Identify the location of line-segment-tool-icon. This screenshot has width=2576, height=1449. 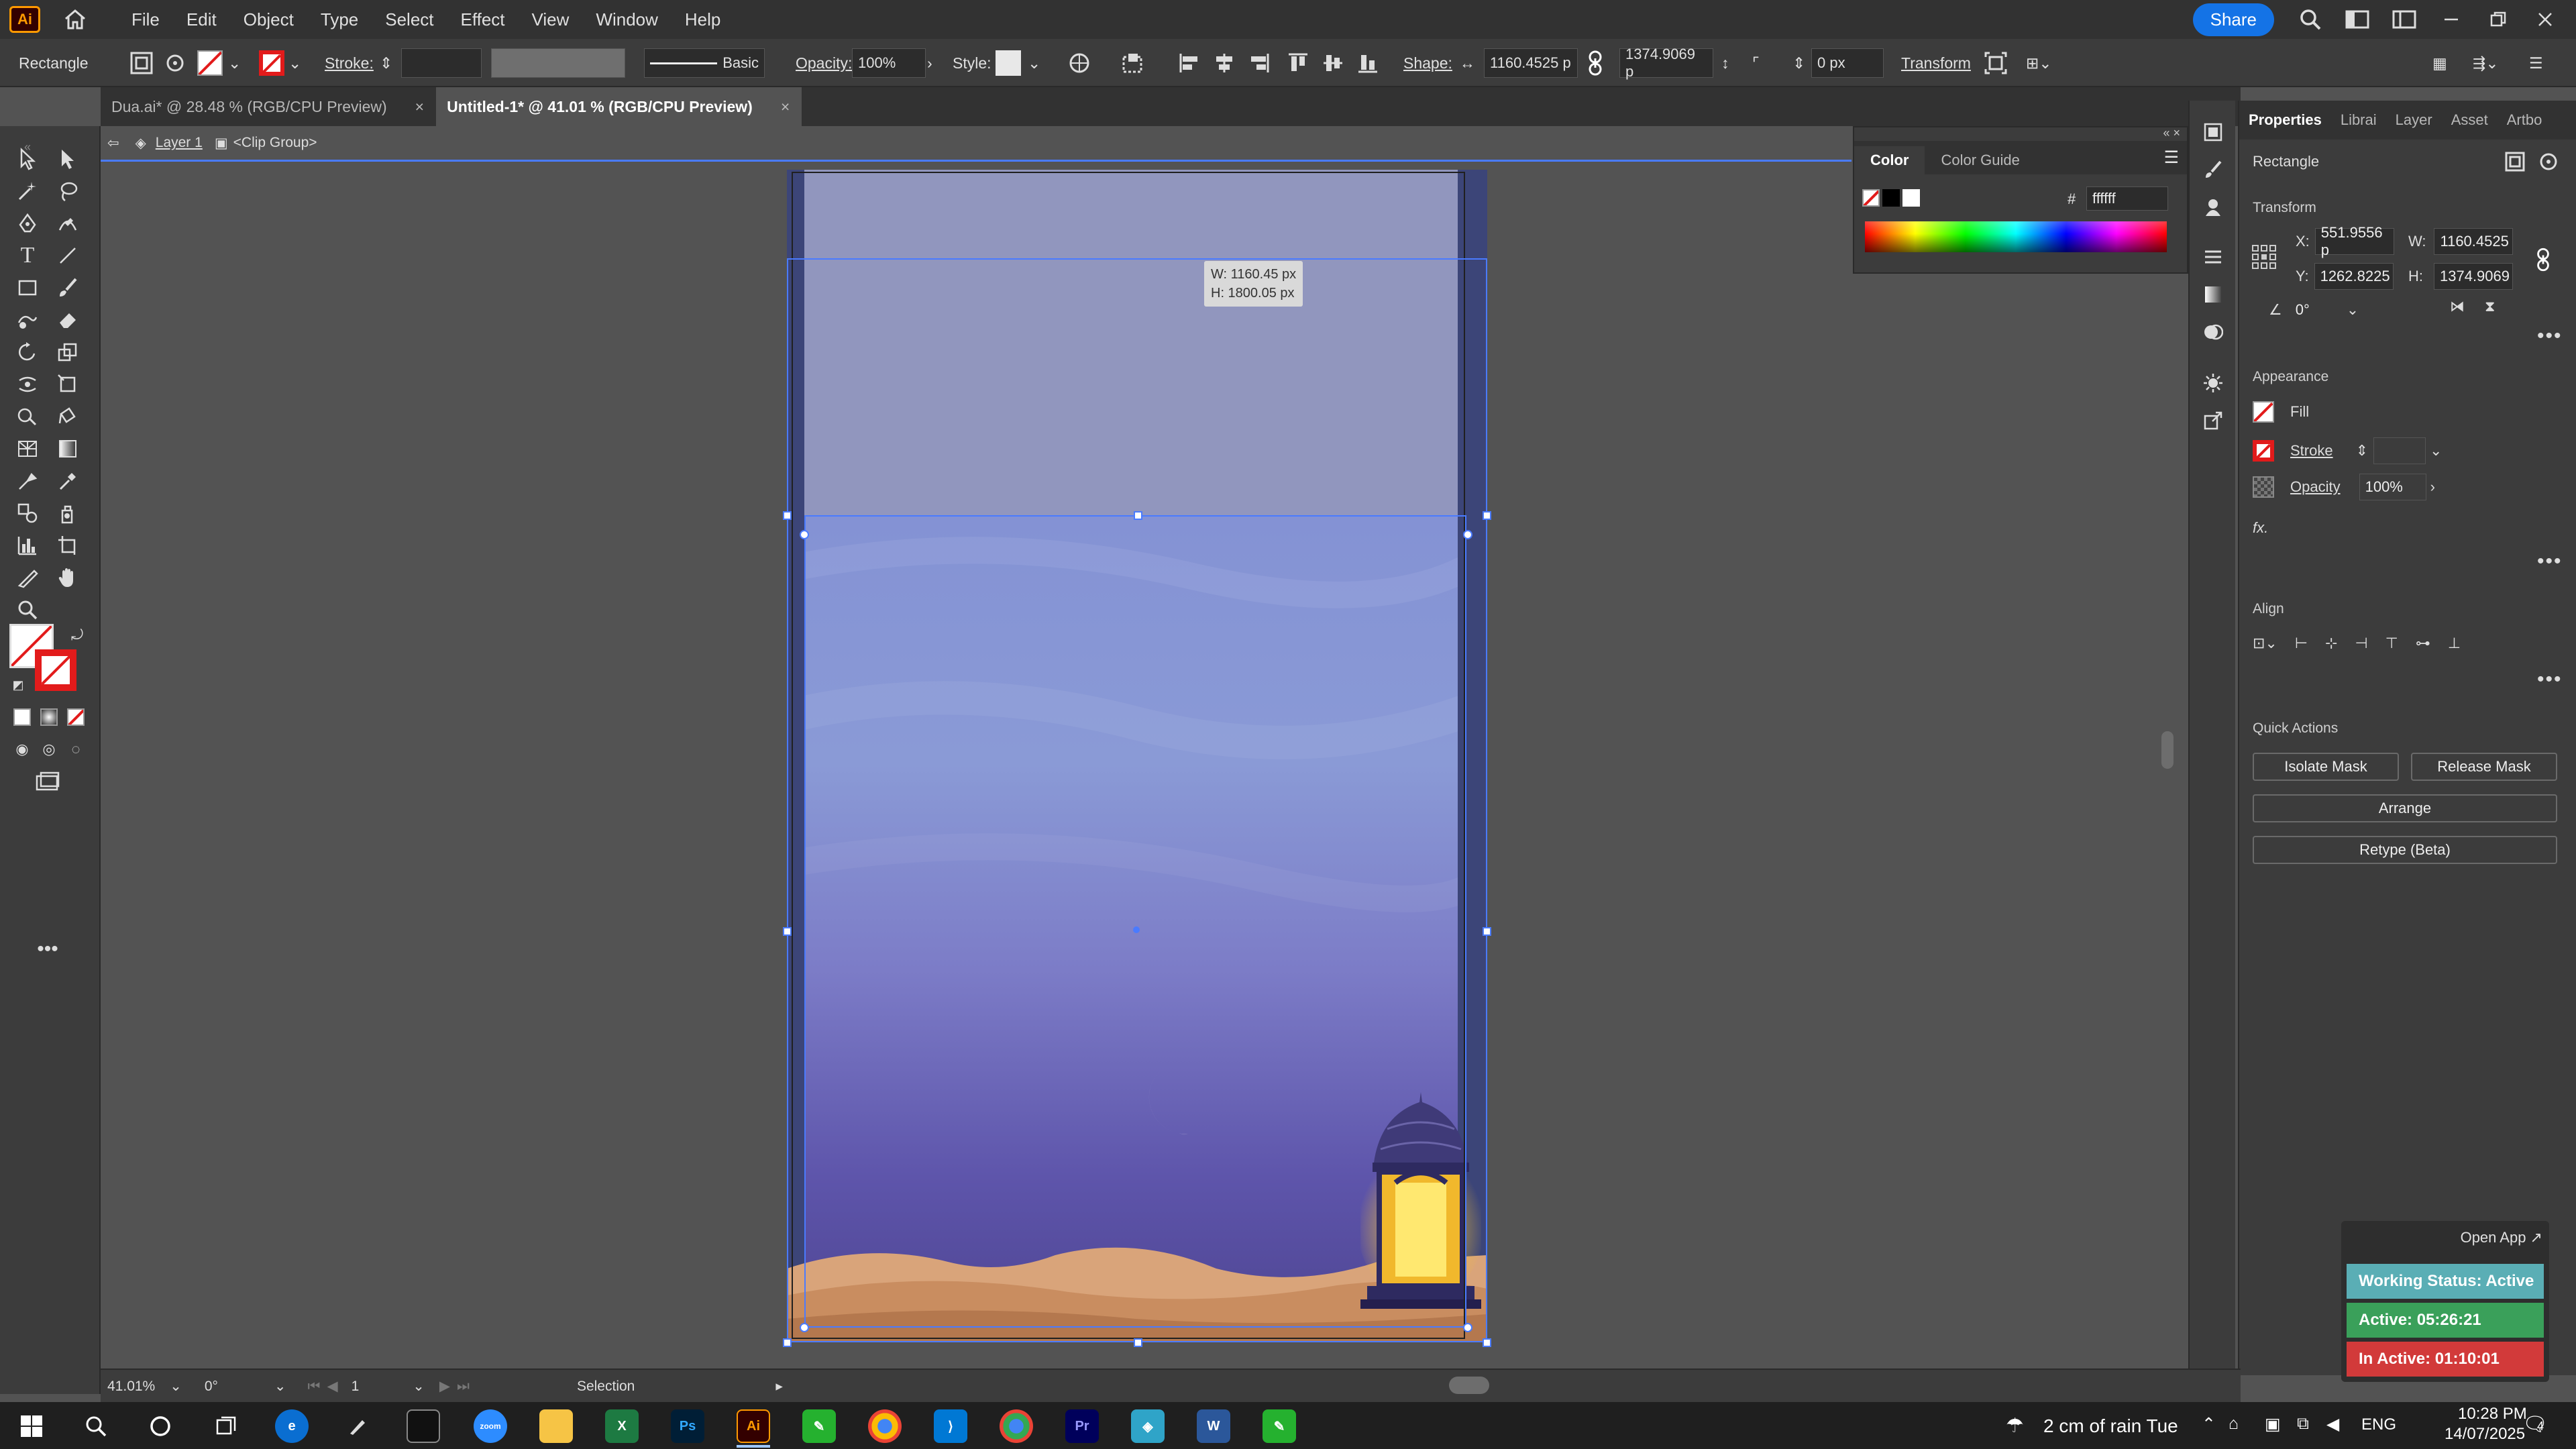
(67, 255).